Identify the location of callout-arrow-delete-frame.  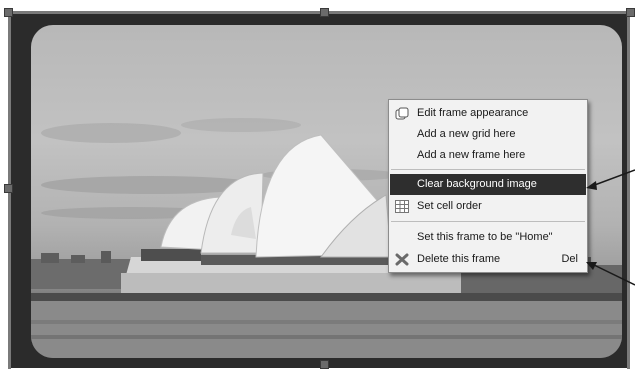
(613, 274).